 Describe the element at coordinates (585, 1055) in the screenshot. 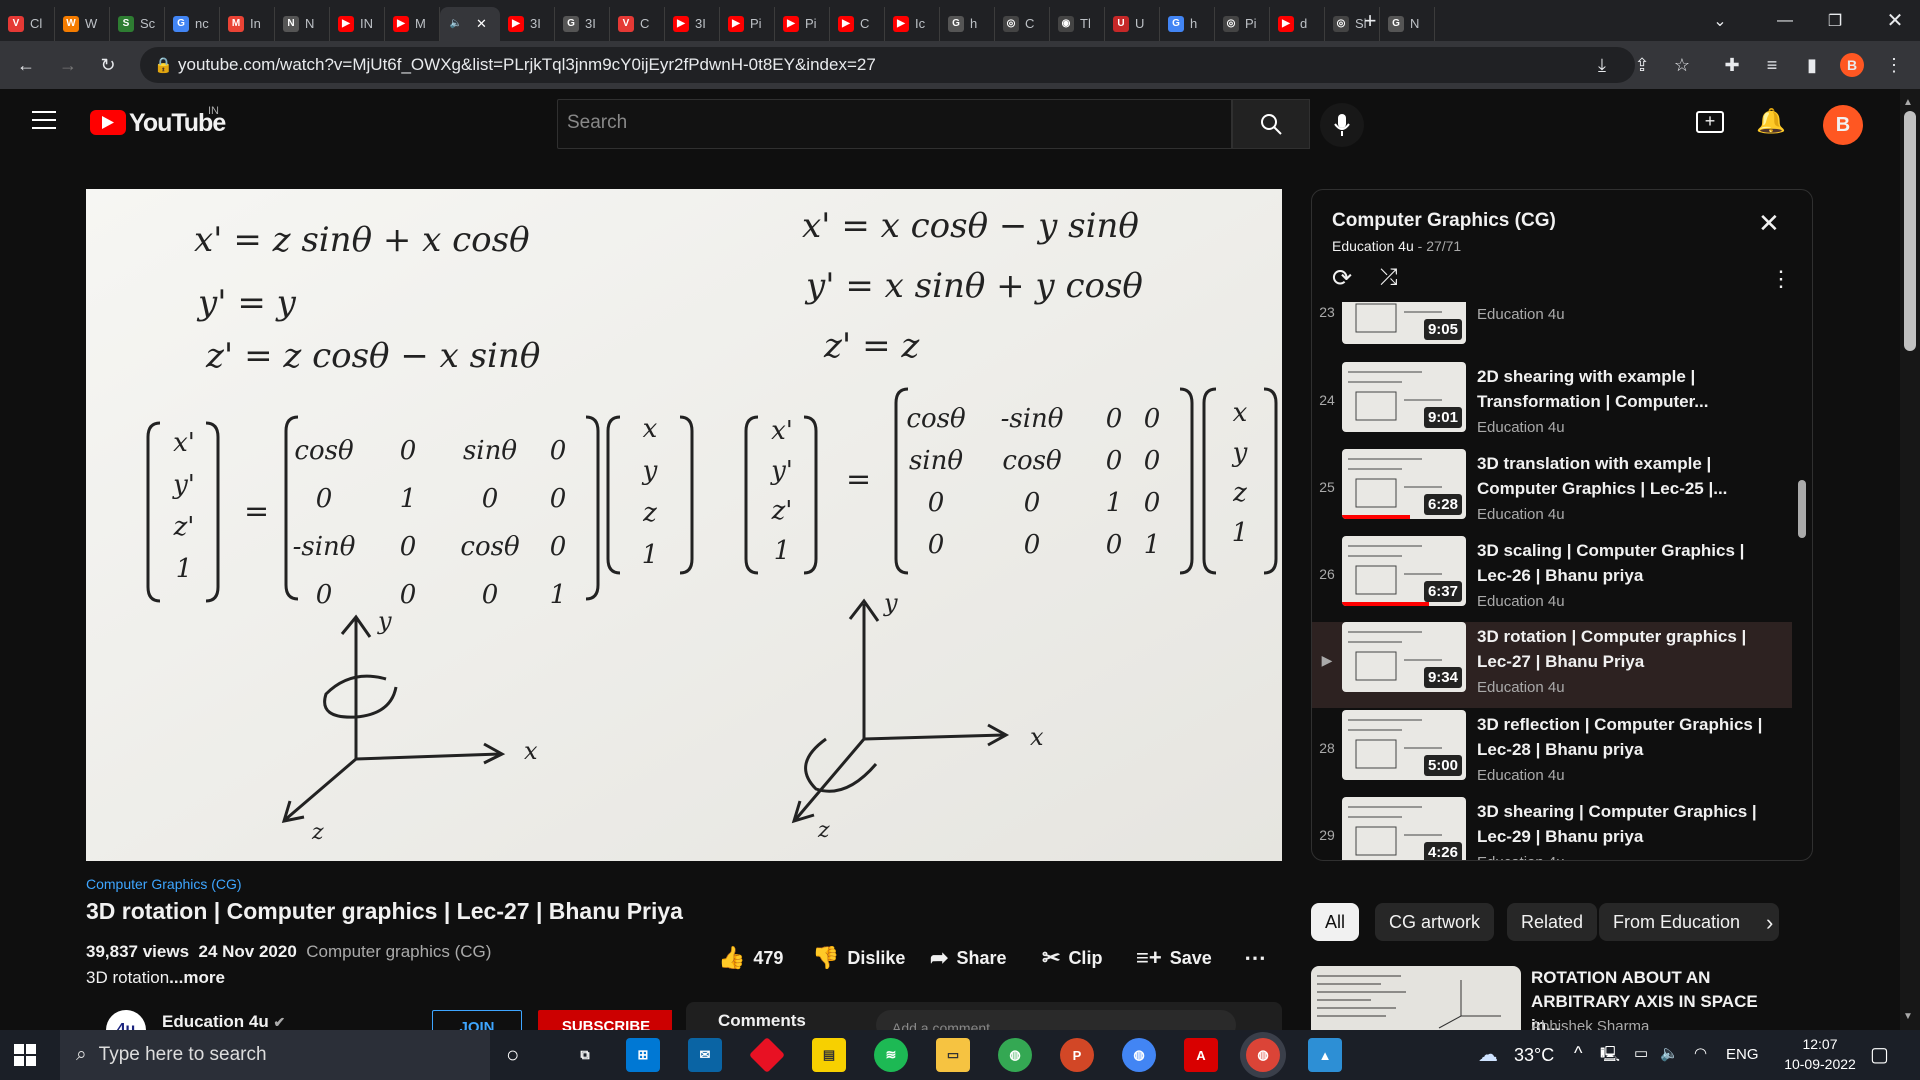

I see `task-view-icon: ⧉` at that location.